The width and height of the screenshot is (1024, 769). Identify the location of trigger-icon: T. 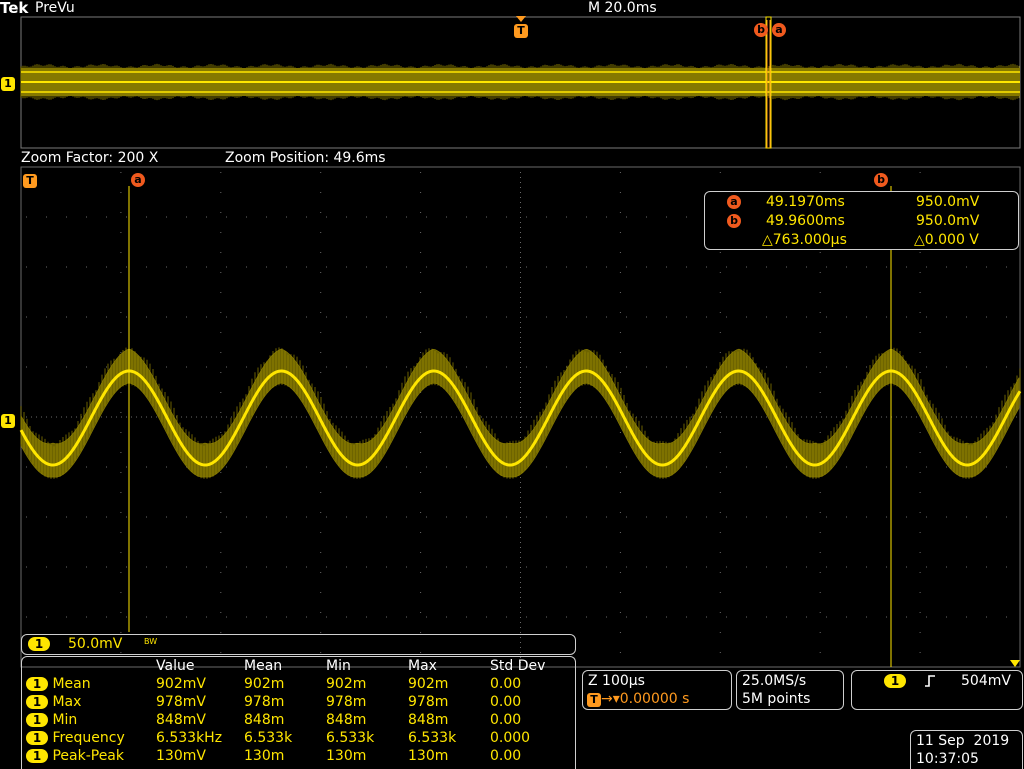
(594, 700).